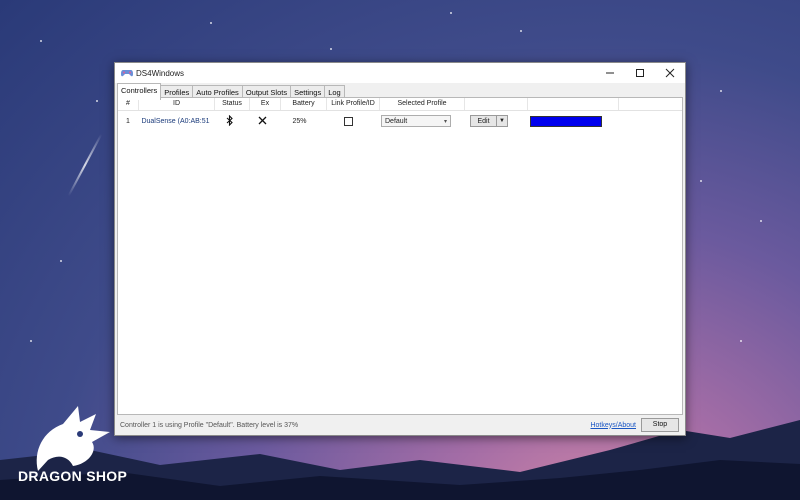 Image resolution: width=800 pixels, height=500 pixels. Describe the element at coordinates (496, 104) in the screenshot. I see `header-edit` at that location.